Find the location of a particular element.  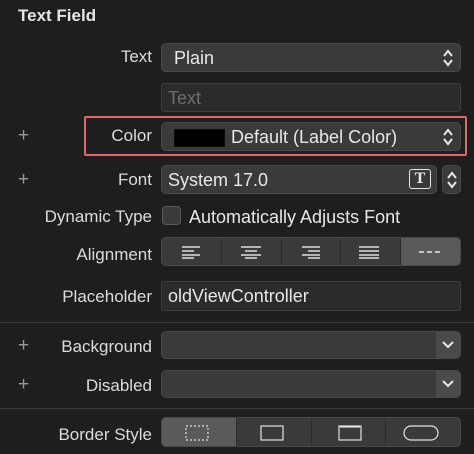

color-value: Default (Label Color) is located at coordinates (314, 137).